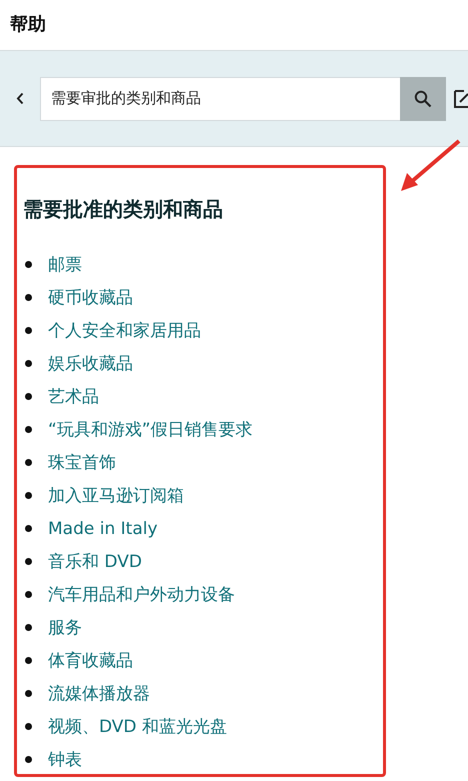  Describe the element at coordinates (65, 264) in the screenshot. I see `category-link: 邮票` at that location.